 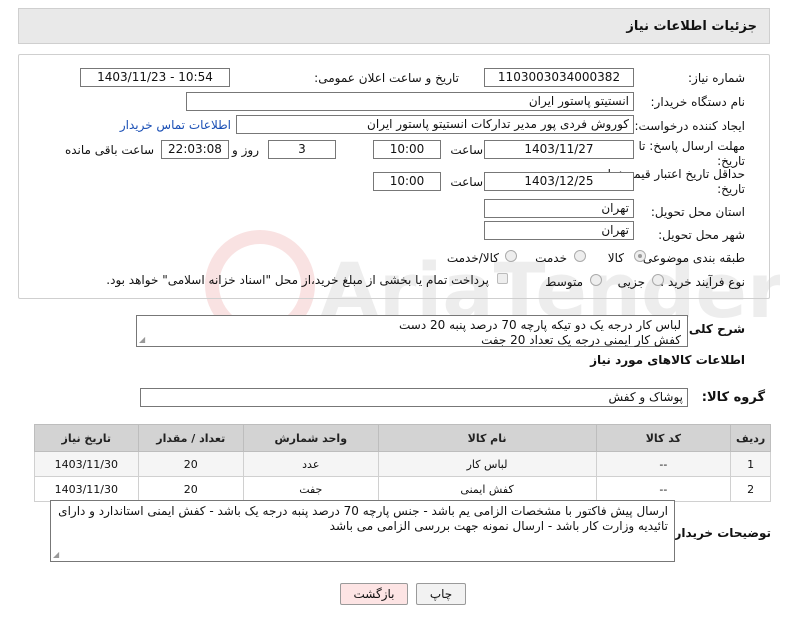 What do you see at coordinates (733, 397) in the screenshot?
I see `goods-group-label: گروه کالا:` at bounding box center [733, 397].